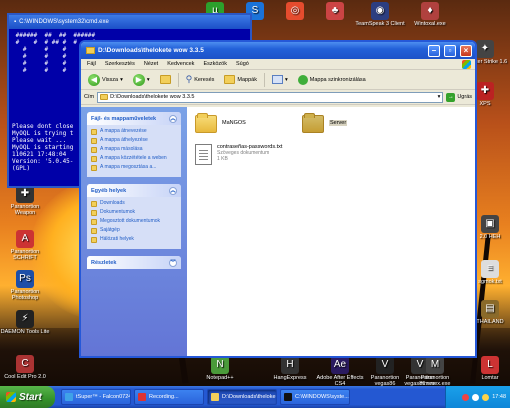 The image size is (510, 408). I want to click on desktop-app-icon: ♣, so click(335, 11).